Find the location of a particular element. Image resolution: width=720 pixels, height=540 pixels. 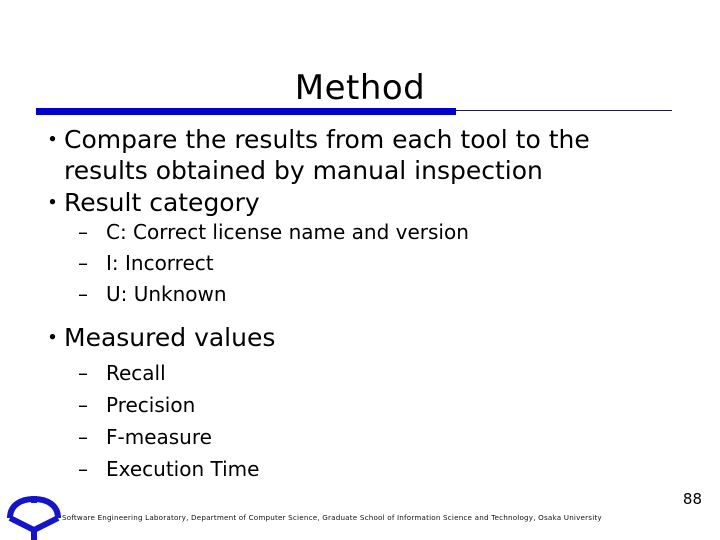

sub-bullet-text: U: Unknown is located at coordinates (166, 294).